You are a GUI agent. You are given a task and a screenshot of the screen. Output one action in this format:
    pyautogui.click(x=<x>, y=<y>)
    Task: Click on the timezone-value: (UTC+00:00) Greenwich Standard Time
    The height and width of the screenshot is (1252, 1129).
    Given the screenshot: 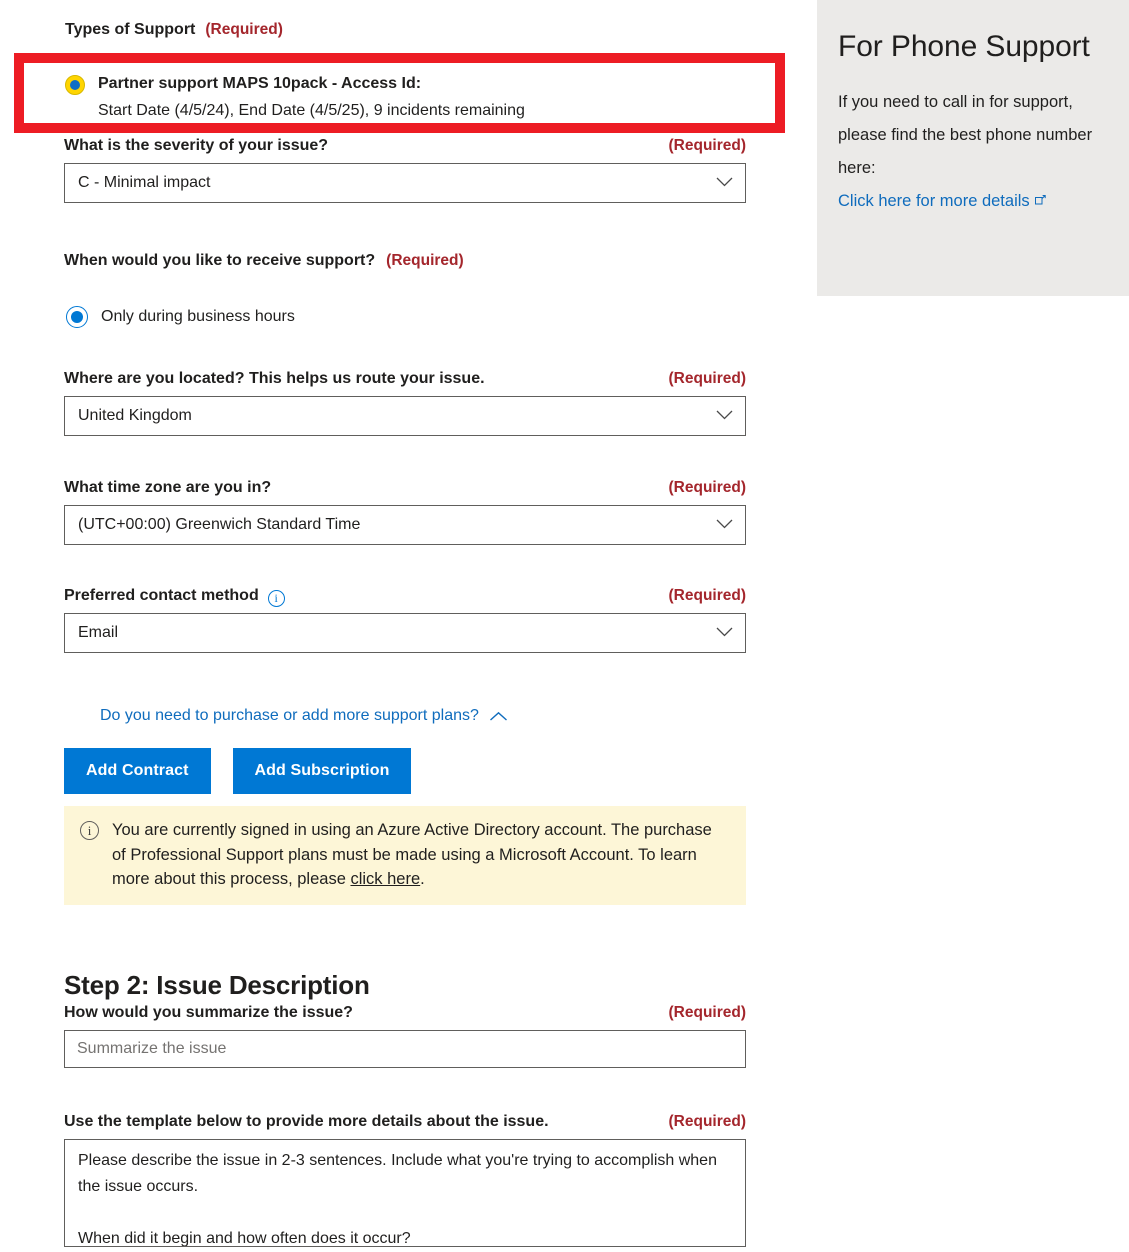 What is the action you would take?
    pyautogui.click(x=219, y=524)
    